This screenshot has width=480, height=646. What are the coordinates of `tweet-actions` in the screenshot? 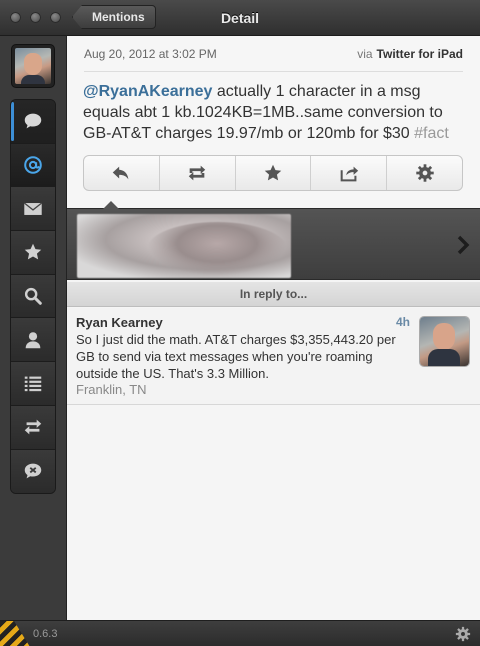 It's located at (273, 173).